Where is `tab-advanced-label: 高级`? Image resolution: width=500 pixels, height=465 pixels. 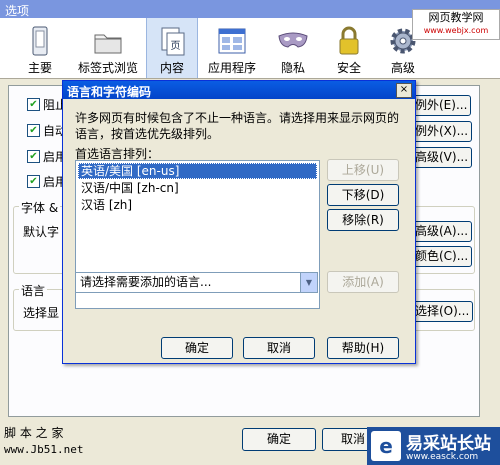 tab-advanced-label: 高级 is located at coordinates (402, 68).